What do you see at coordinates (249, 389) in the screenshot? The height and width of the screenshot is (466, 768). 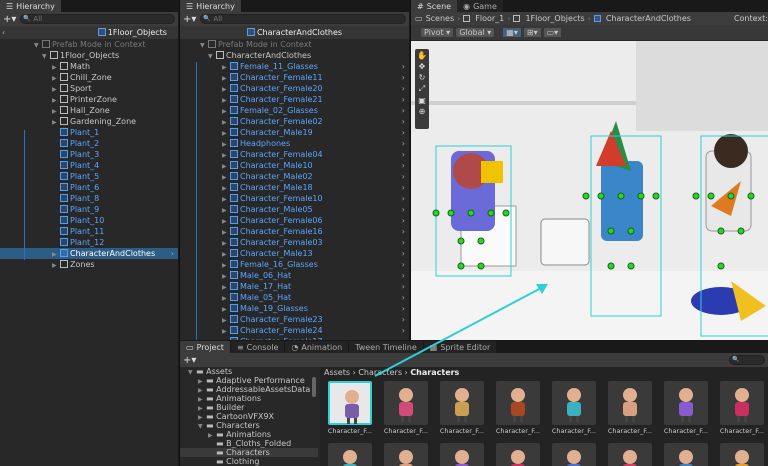 I see `folder-item: ▶ ▬ AddressableAssetsData` at bounding box center [249, 389].